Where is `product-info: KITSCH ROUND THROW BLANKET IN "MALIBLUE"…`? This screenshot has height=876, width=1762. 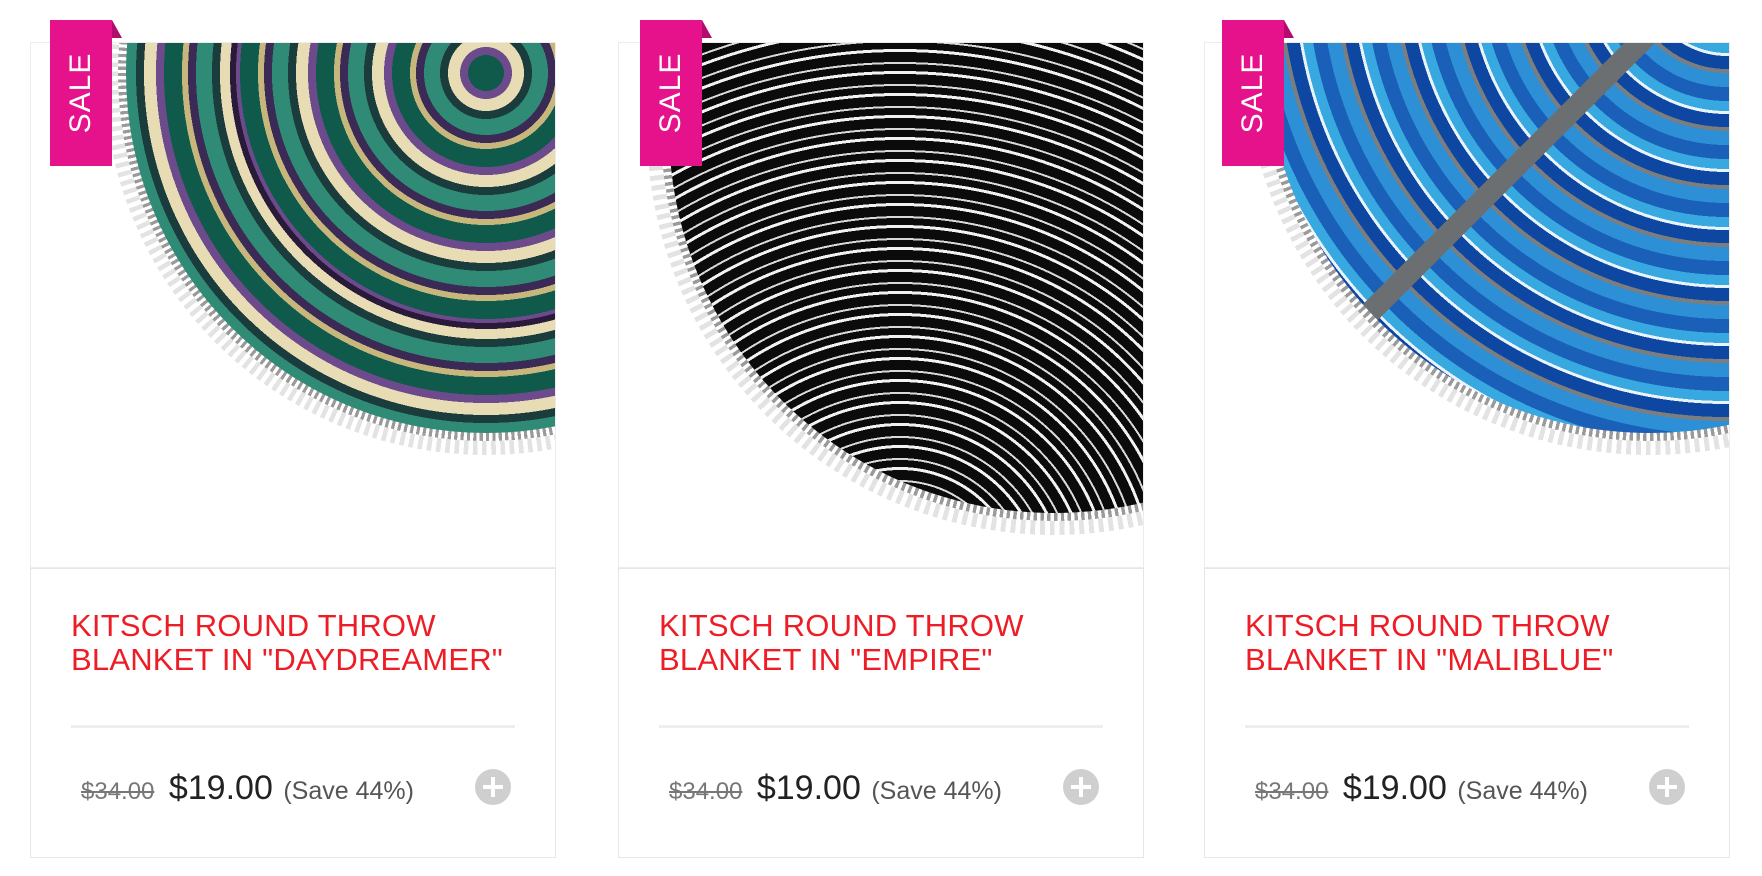 product-info: KITSCH ROUND THROW BLANKET IN "MALIBLUE"… is located at coordinates (1467, 713).